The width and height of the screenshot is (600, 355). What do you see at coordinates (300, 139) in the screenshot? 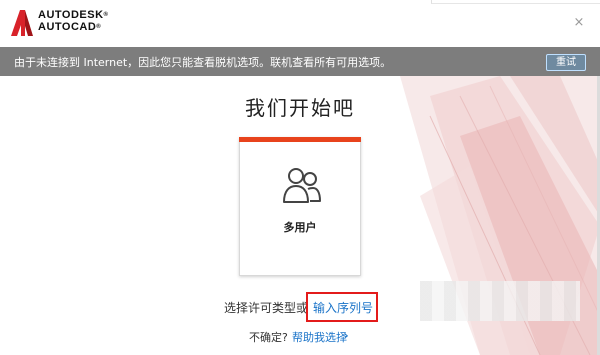
I see `card-accent-bar` at bounding box center [300, 139].